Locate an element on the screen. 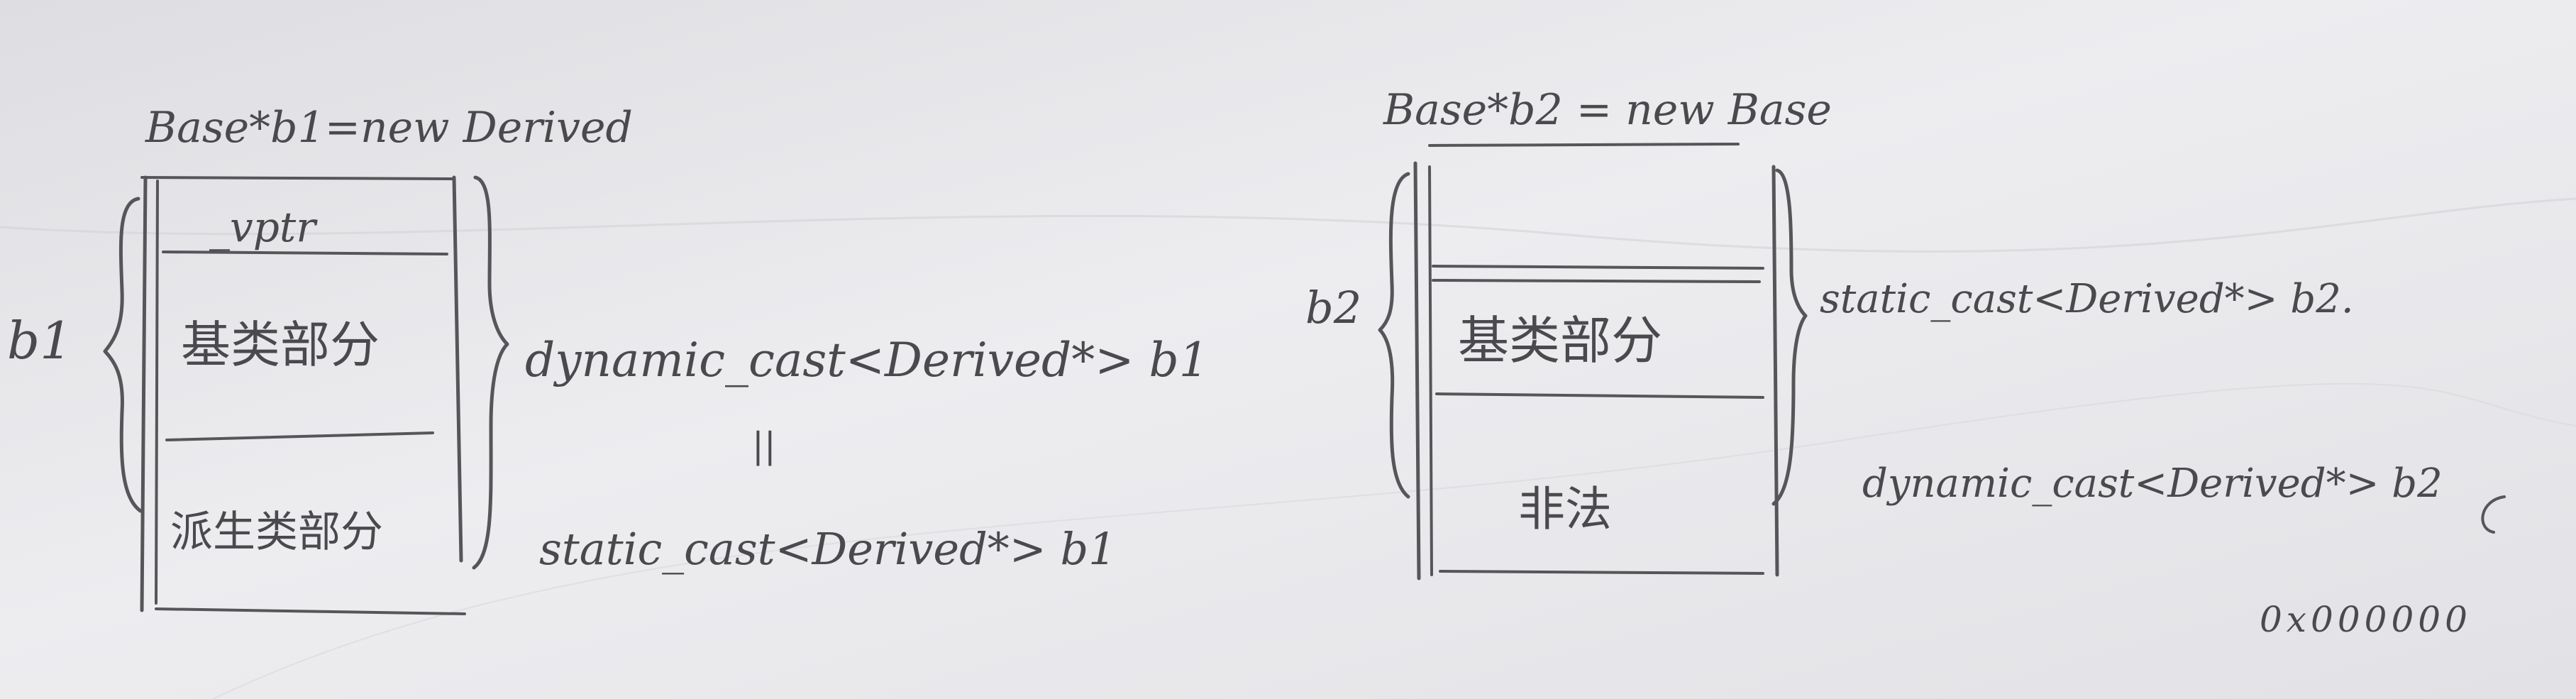  left-cast-static: static_cast<Derived*> b1 is located at coordinates (828, 549).